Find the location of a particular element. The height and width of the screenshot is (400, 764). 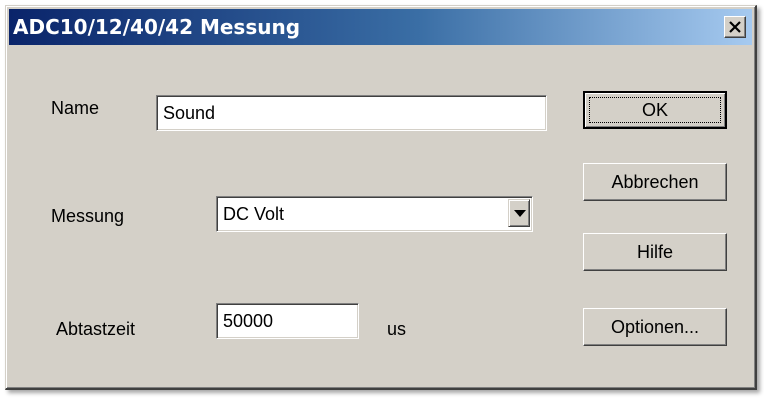

name-input-value: Sound is located at coordinates (189, 113).